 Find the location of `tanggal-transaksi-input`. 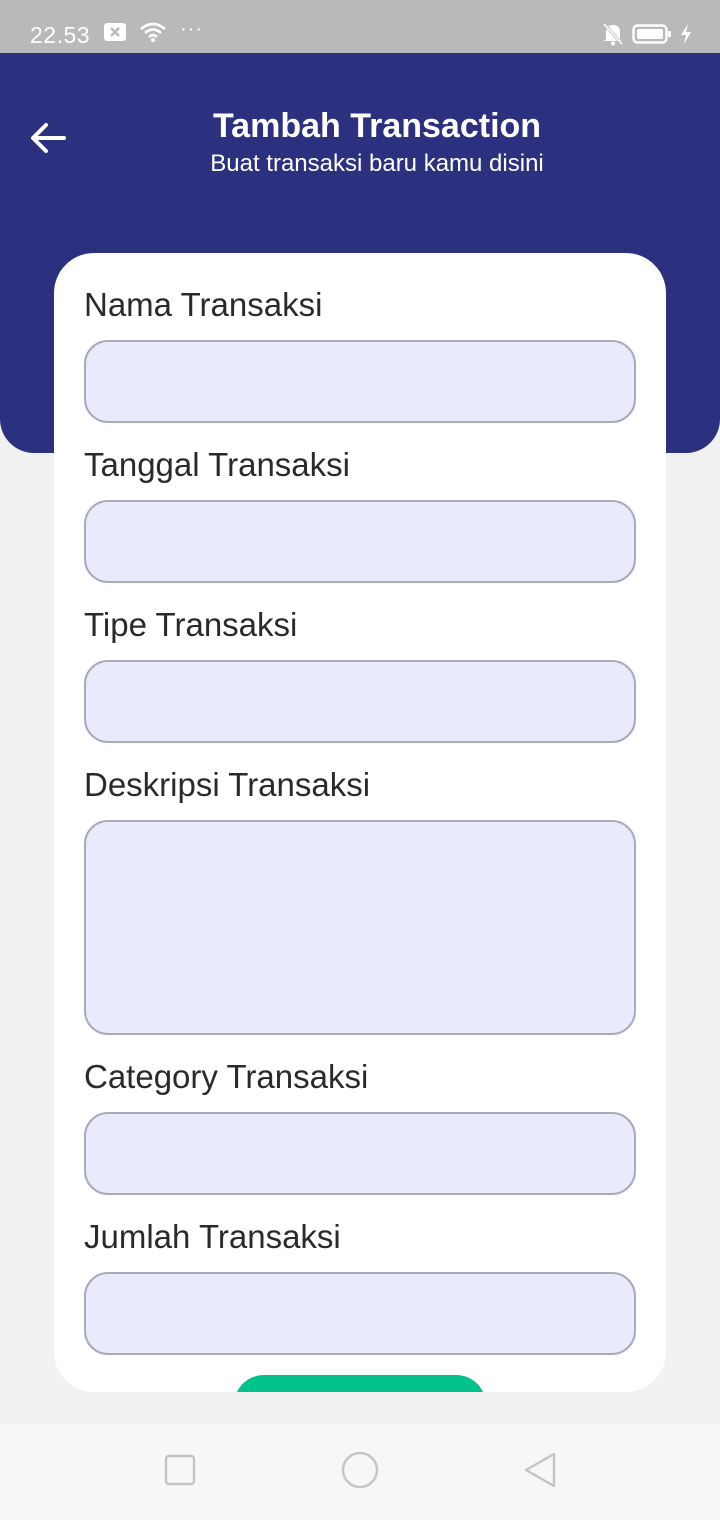

tanggal-transaksi-input is located at coordinates (360, 541).